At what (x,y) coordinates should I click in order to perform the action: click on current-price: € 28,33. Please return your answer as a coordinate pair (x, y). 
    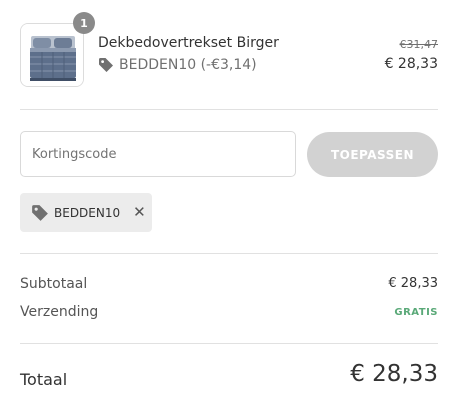
    Looking at the image, I should click on (411, 64).